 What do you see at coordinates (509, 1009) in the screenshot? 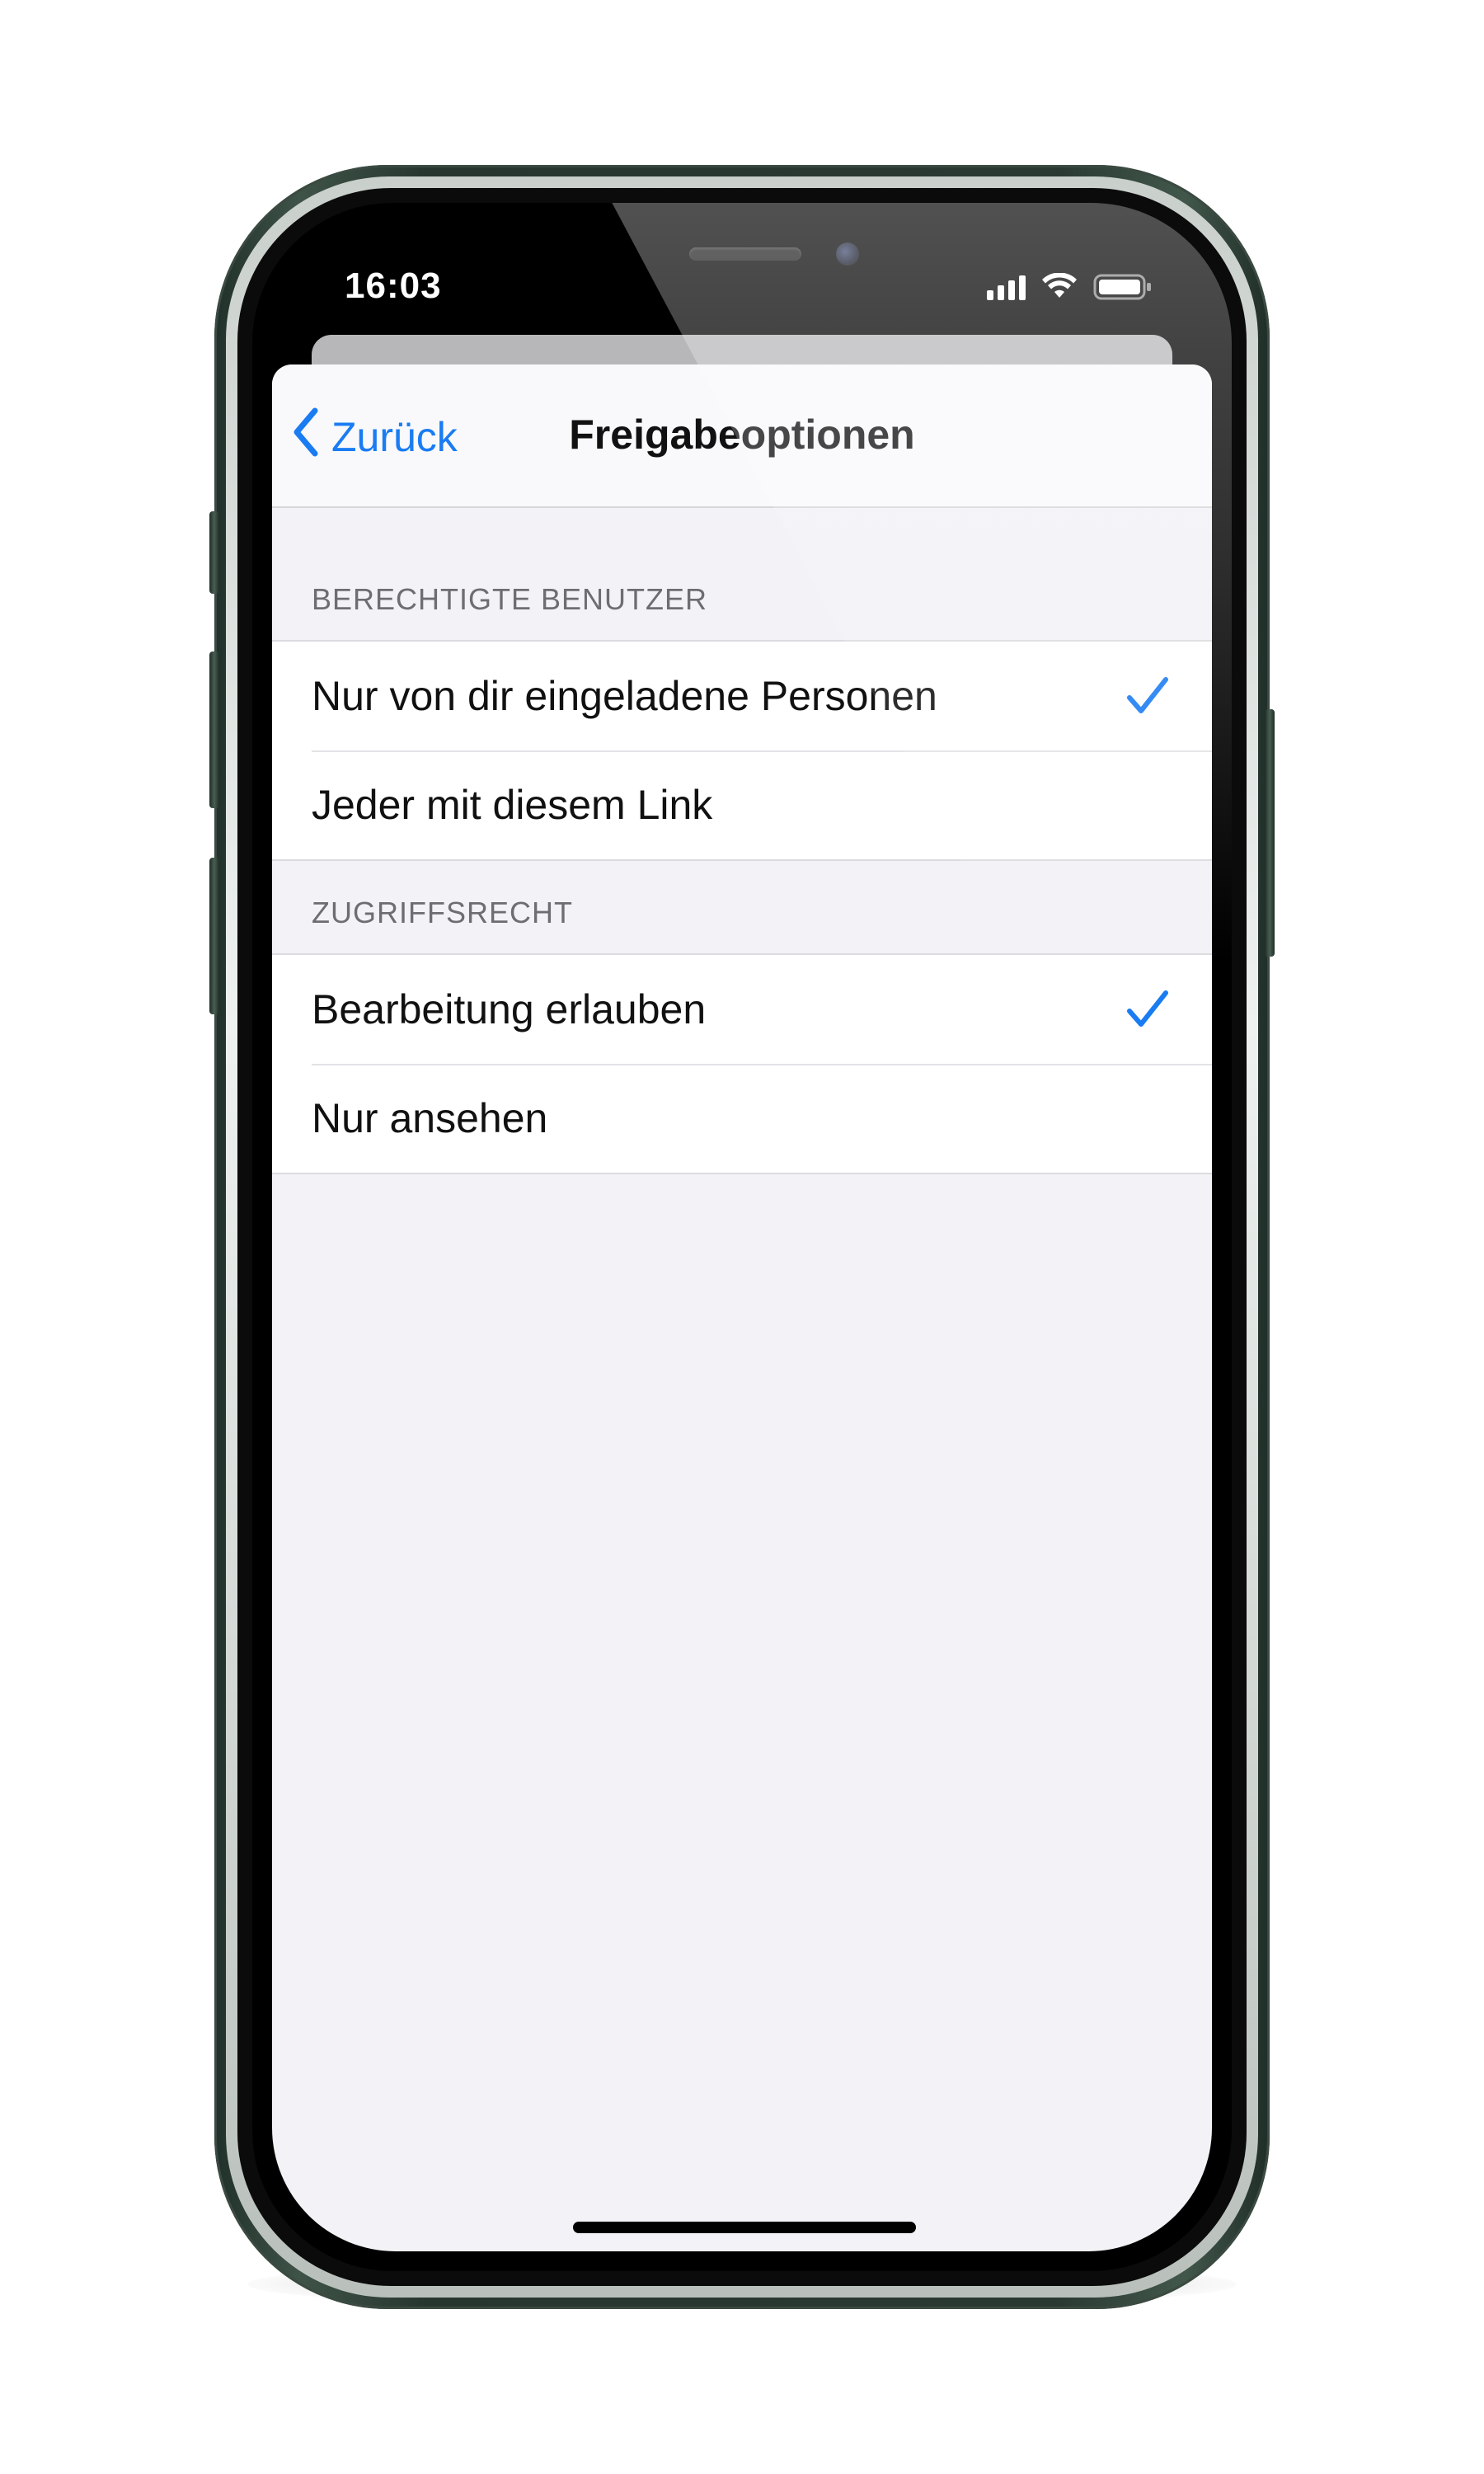
I see `option-label: Bearbeitung erlauben` at bounding box center [509, 1009].